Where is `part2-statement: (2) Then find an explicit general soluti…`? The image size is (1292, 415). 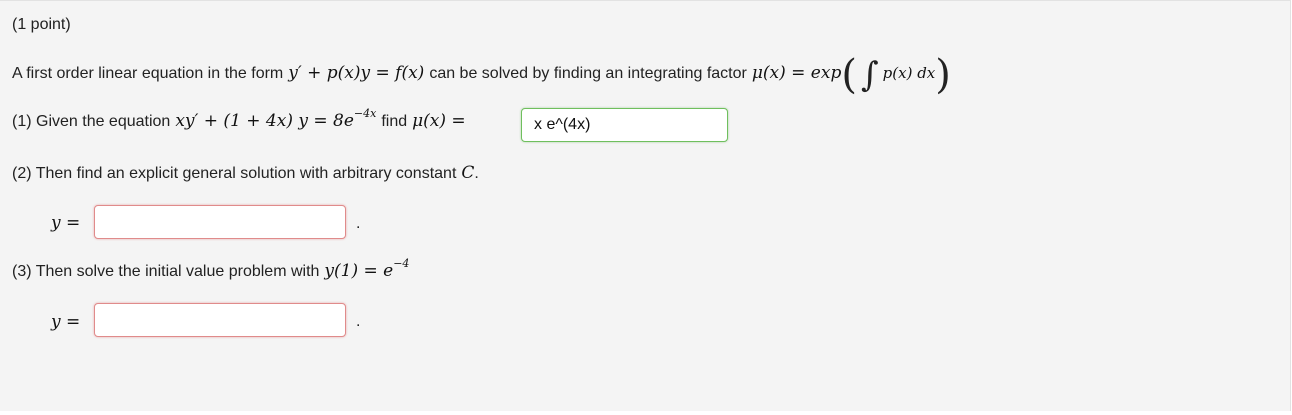
part2-statement: (2) Then find an explicit general soluti… is located at coordinates (245, 173).